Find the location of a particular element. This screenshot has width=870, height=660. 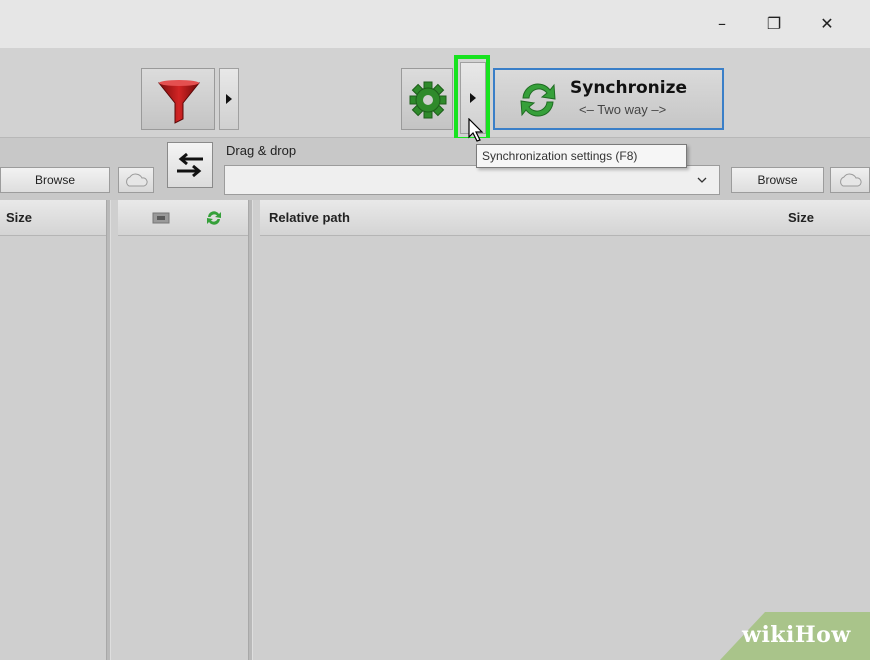

left-cloud-button is located at coordinates (136, 180).